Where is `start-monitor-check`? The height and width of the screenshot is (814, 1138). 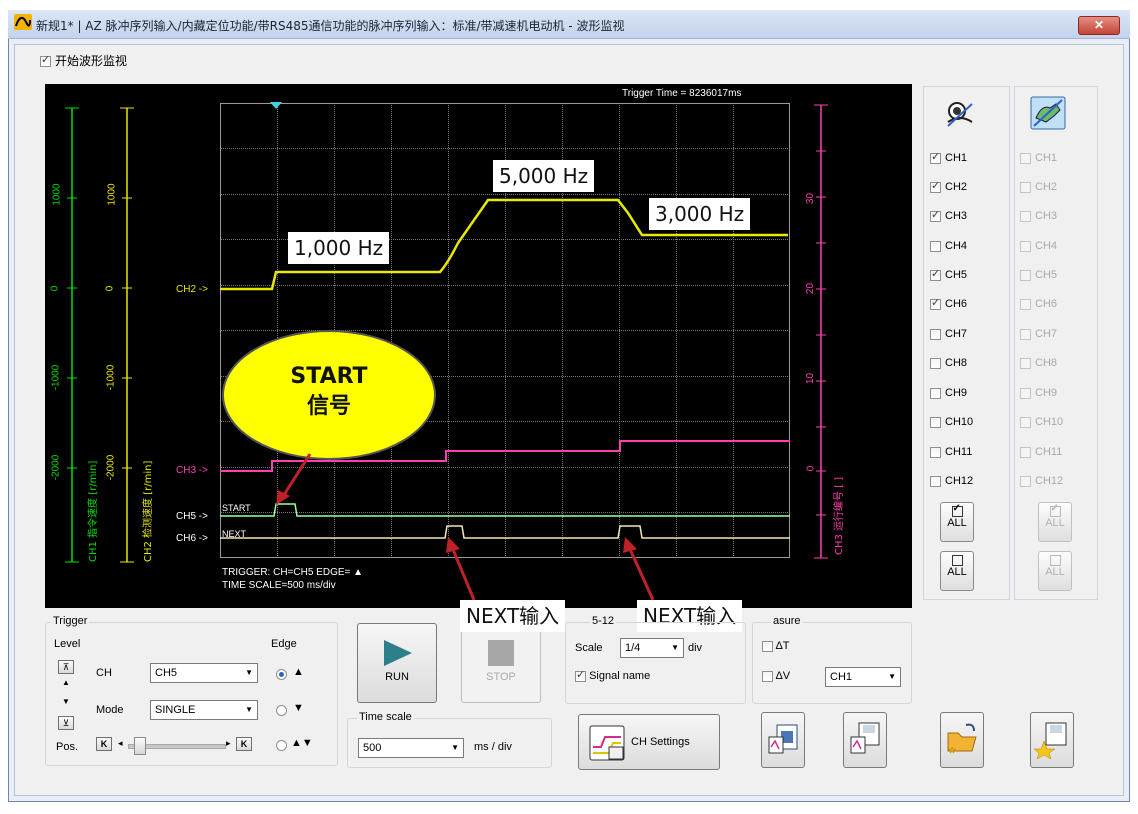 start-monitor-check is located at coordinates (45, 60).